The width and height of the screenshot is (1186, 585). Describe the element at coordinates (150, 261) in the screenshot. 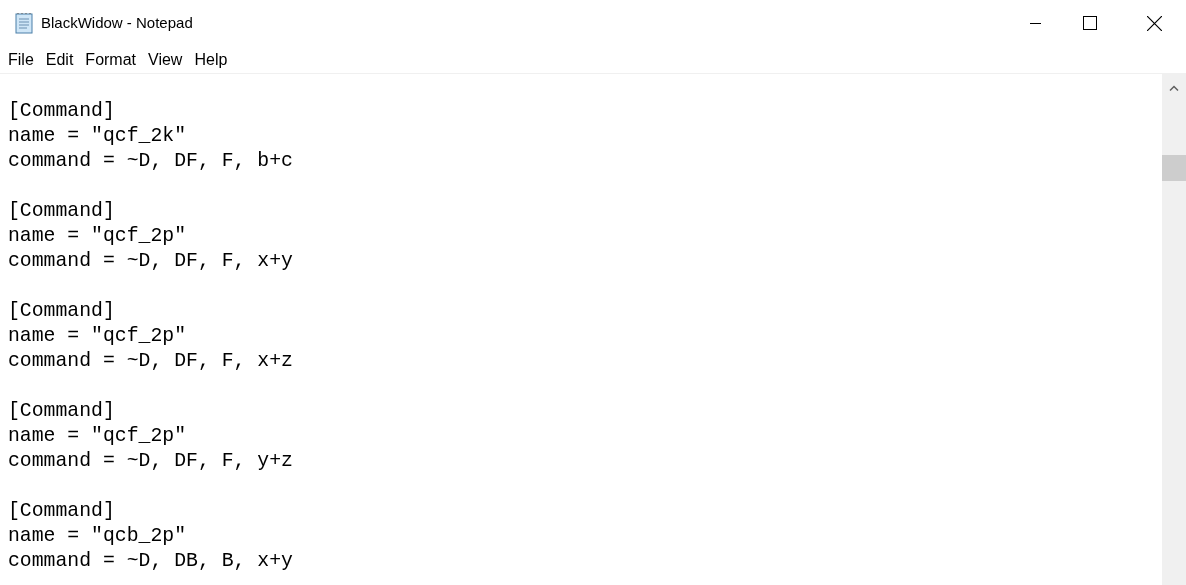

I see `text-line: command = ~D, DF, F, x+y` at that location.